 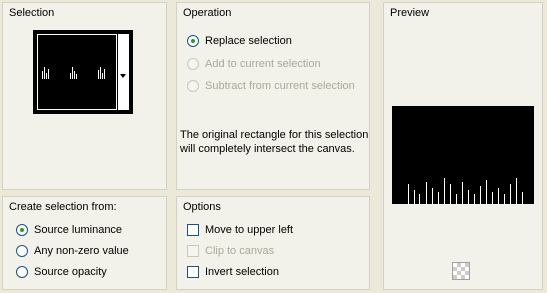 I want to click on options-panel-title: Options, so click(x=202, y=207).